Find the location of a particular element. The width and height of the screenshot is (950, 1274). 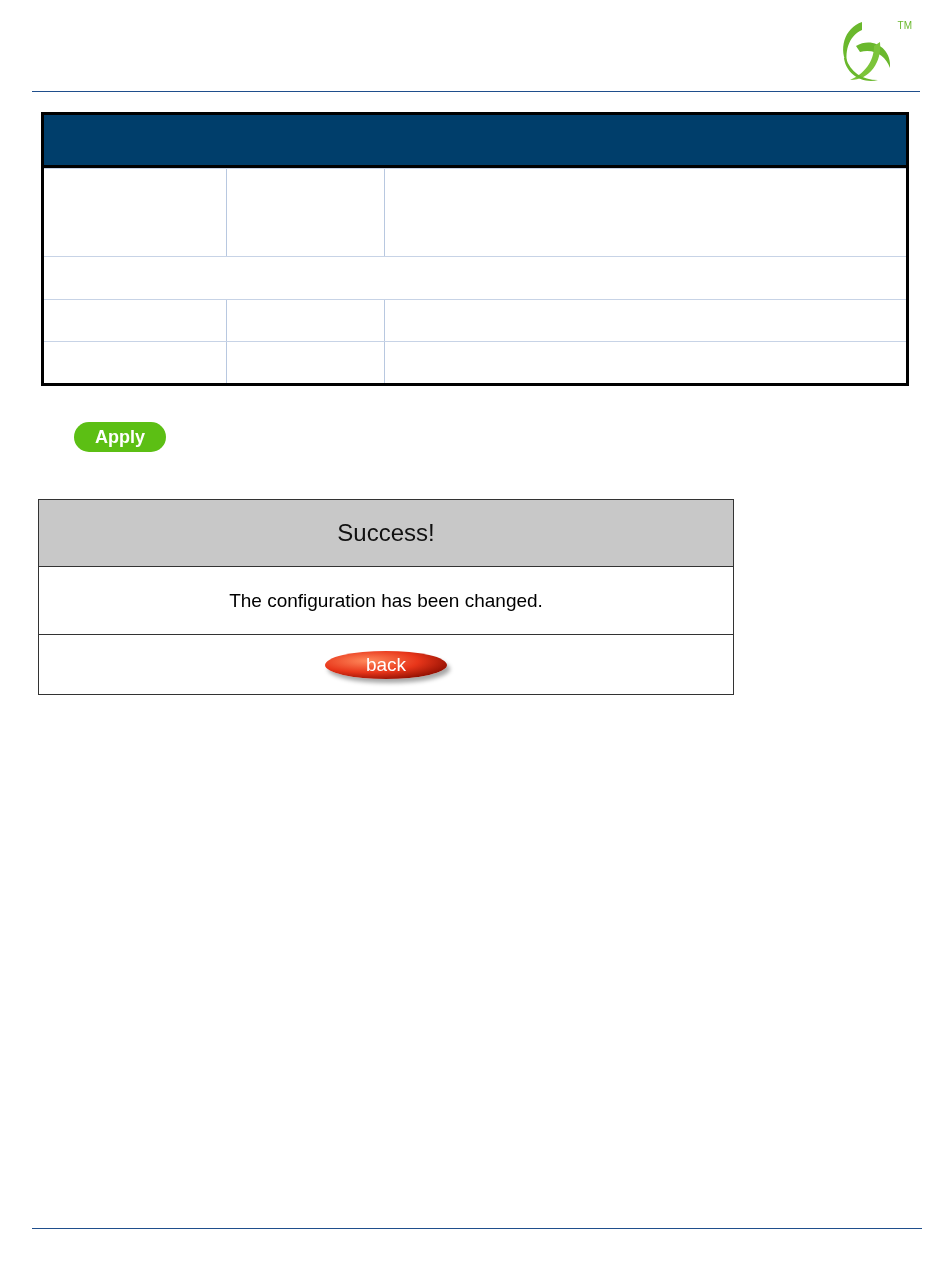

trademark-mark: TM is located at coordinates (904, 25).